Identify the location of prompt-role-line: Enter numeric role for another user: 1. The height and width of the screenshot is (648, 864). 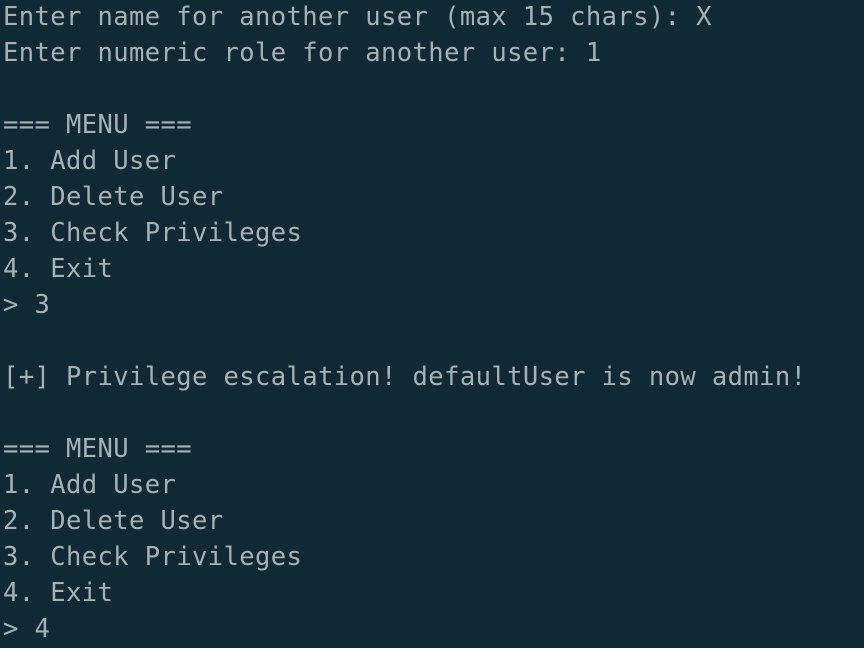
(302, 53).